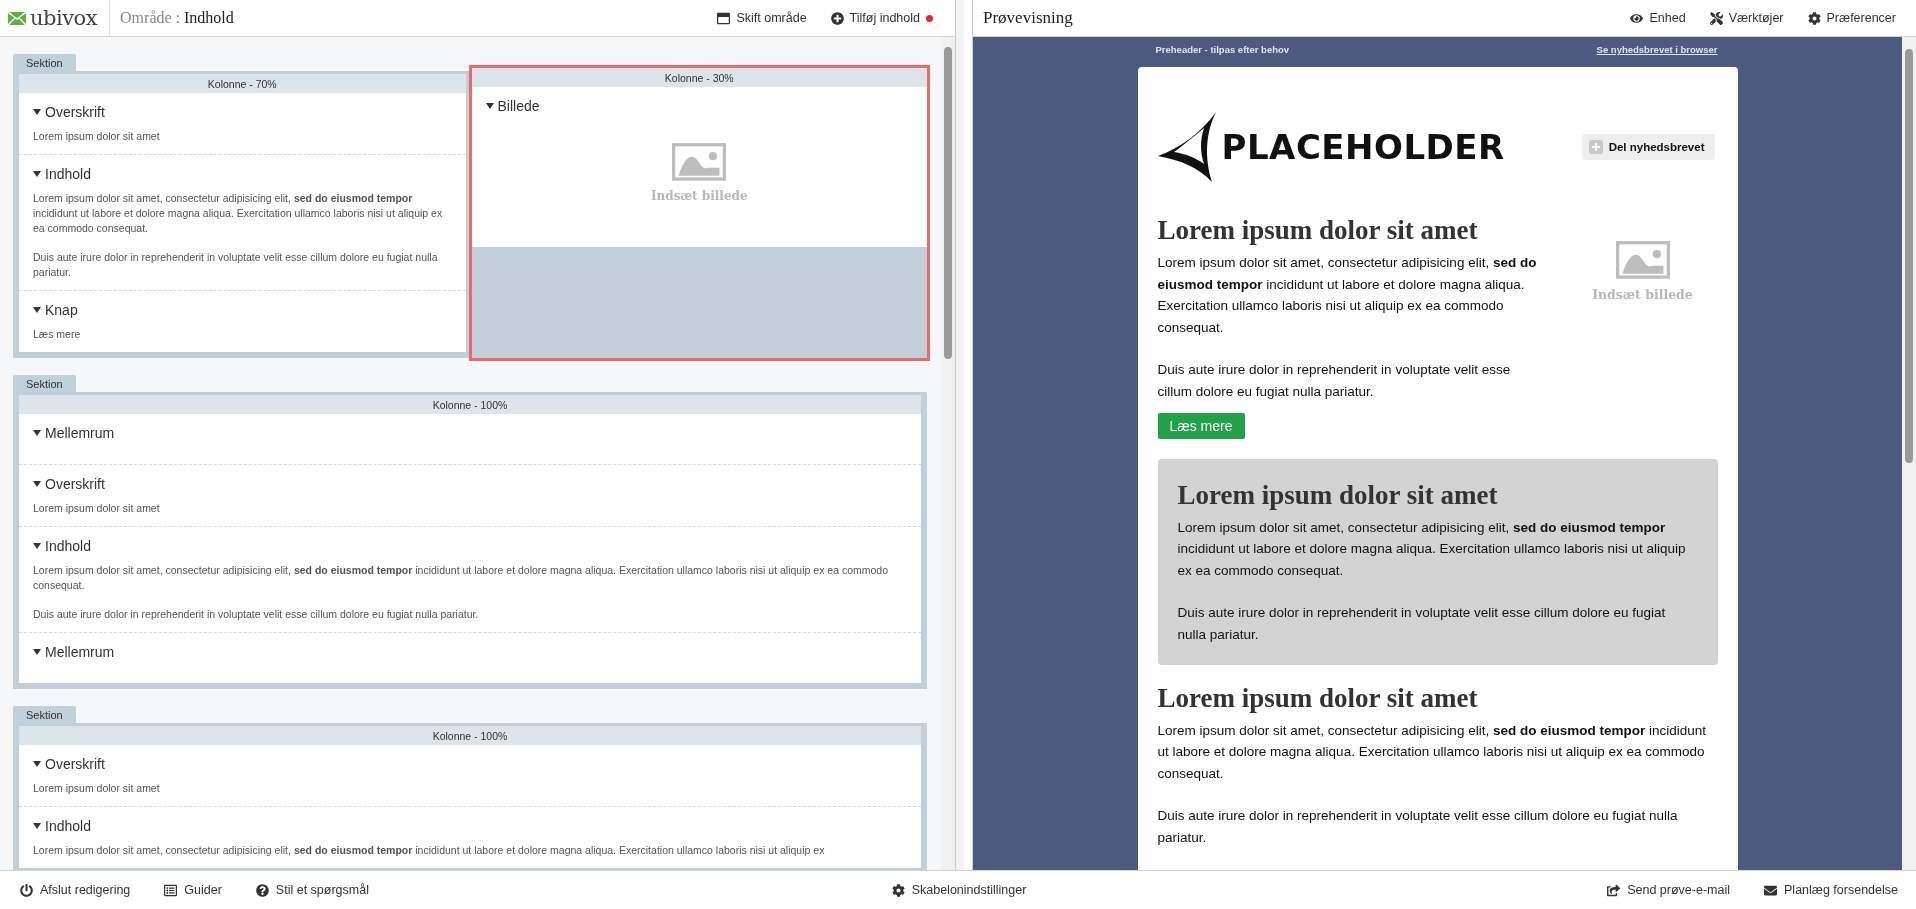 The width and height of the screenshot is (1916, 909). I want to click on footer-button: Guider, so click(193, 890).